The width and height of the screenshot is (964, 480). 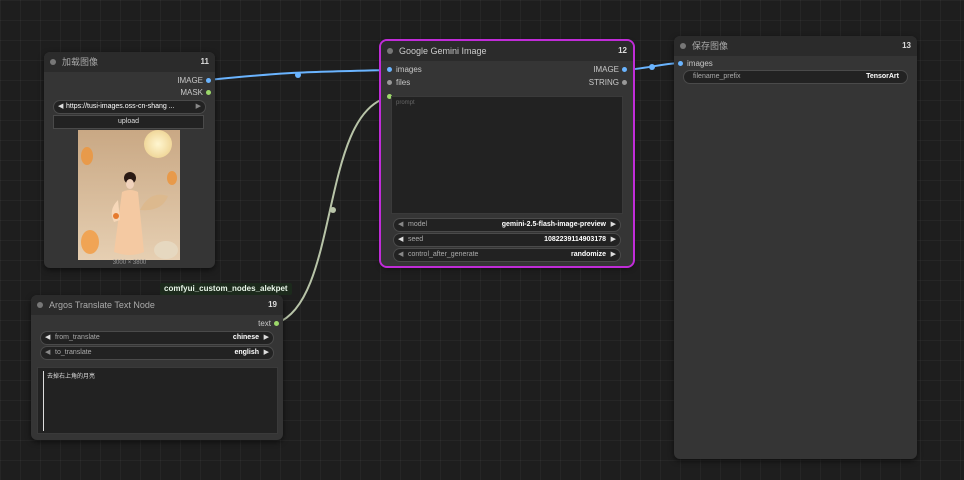 What do you see at coordinates (204, 61) in the screenshot?
I see `node-id: 11` at bounding box center [204, 61].